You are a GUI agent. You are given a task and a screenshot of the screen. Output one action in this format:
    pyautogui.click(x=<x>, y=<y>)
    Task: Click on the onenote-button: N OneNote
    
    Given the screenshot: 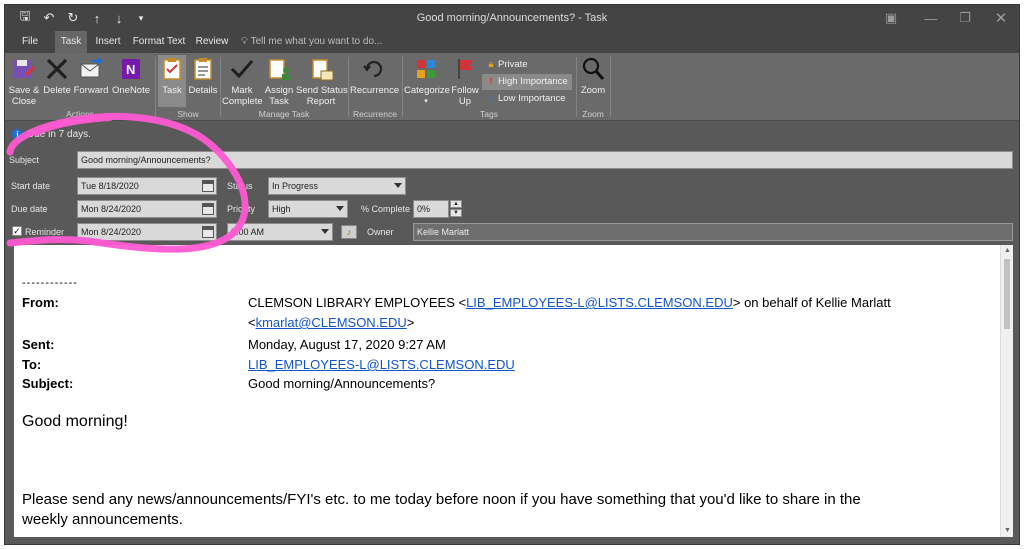 What is the action you would take?
    pyautogui.click(x=131, y=75)
    